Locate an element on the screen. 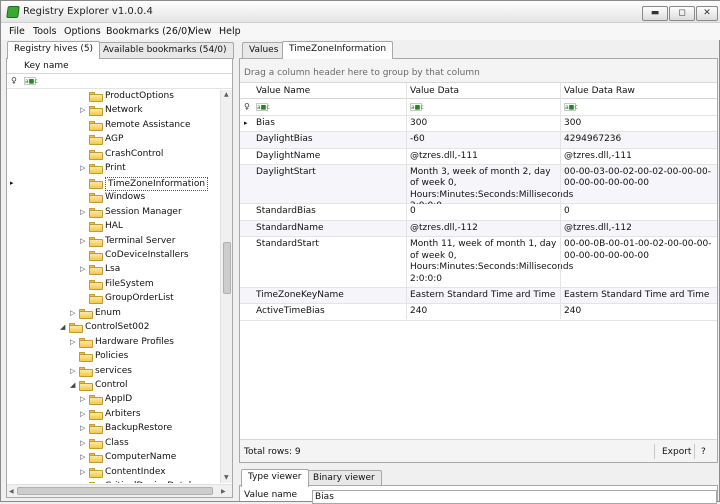  tree-node: Policies is located at coordinates (113, 357).